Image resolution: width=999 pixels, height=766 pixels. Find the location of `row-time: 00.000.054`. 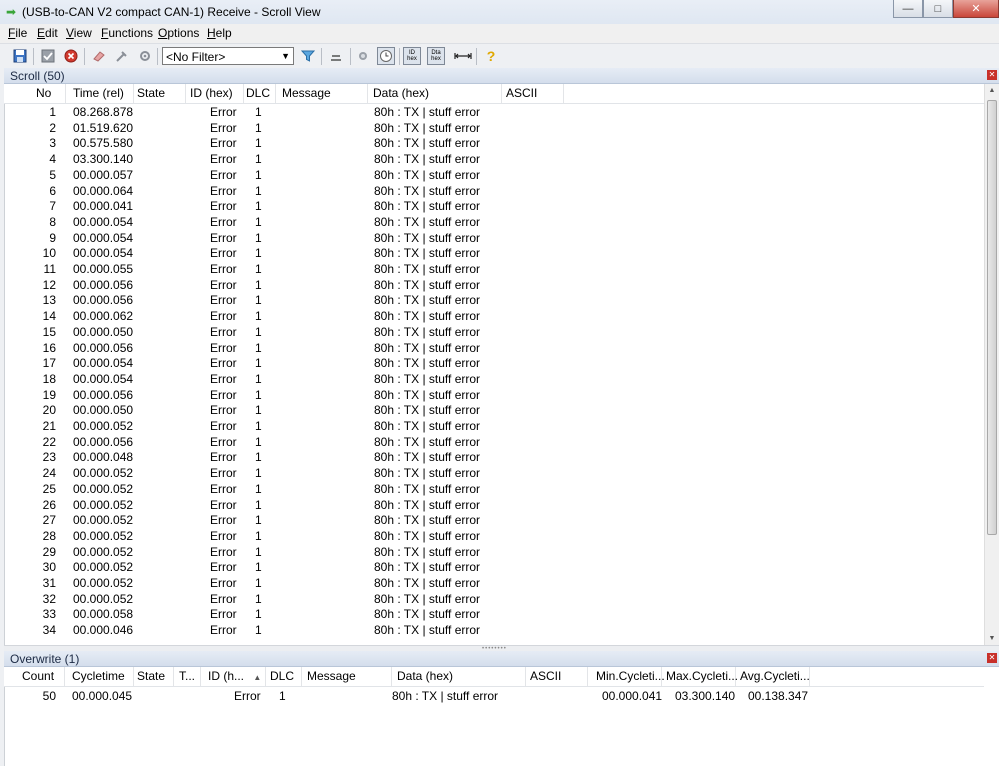

row-time: 00.000.054 is located at coordinates (103, 378).